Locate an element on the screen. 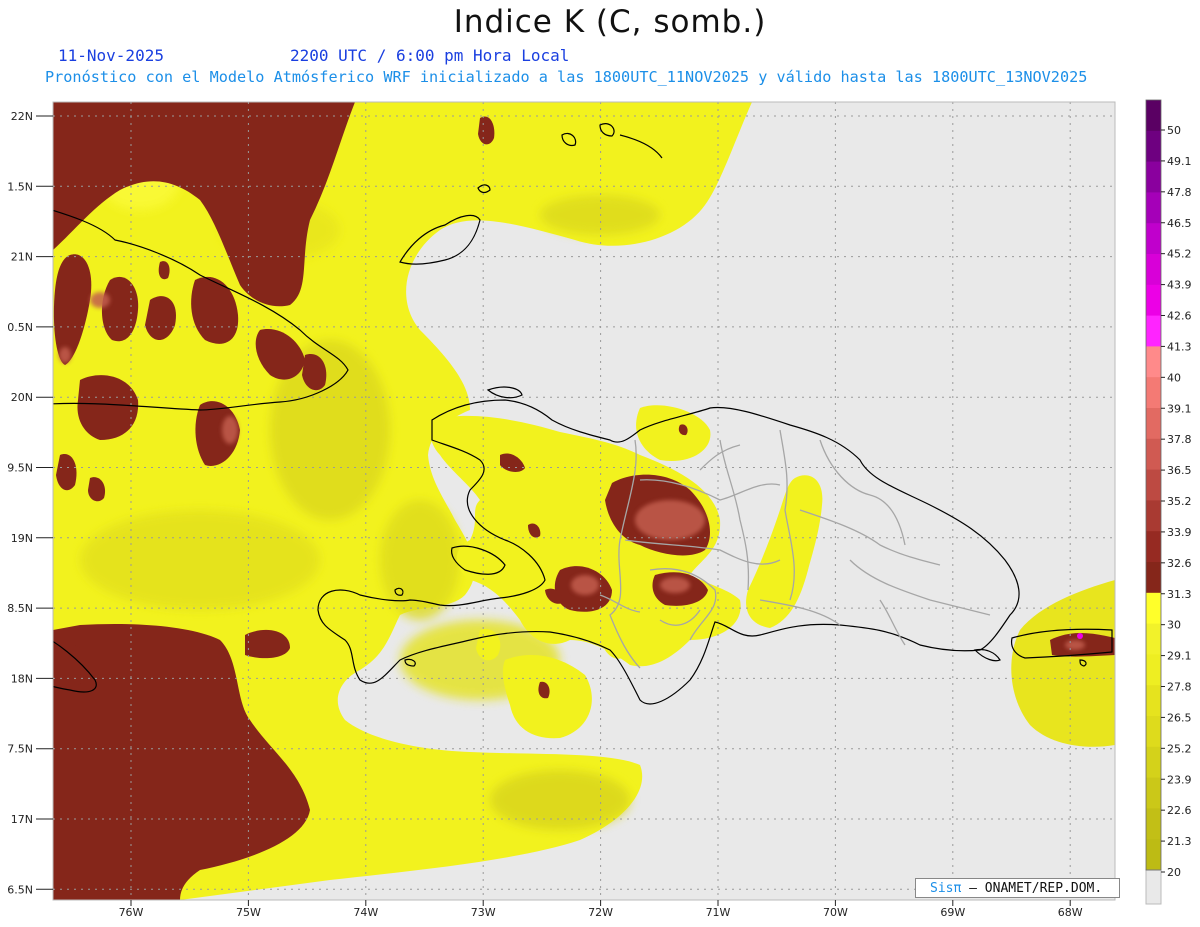 The width and height of the screenshot is (1200, 927). colorbar-label: 41.3 is located at coordinates (1179, 346).